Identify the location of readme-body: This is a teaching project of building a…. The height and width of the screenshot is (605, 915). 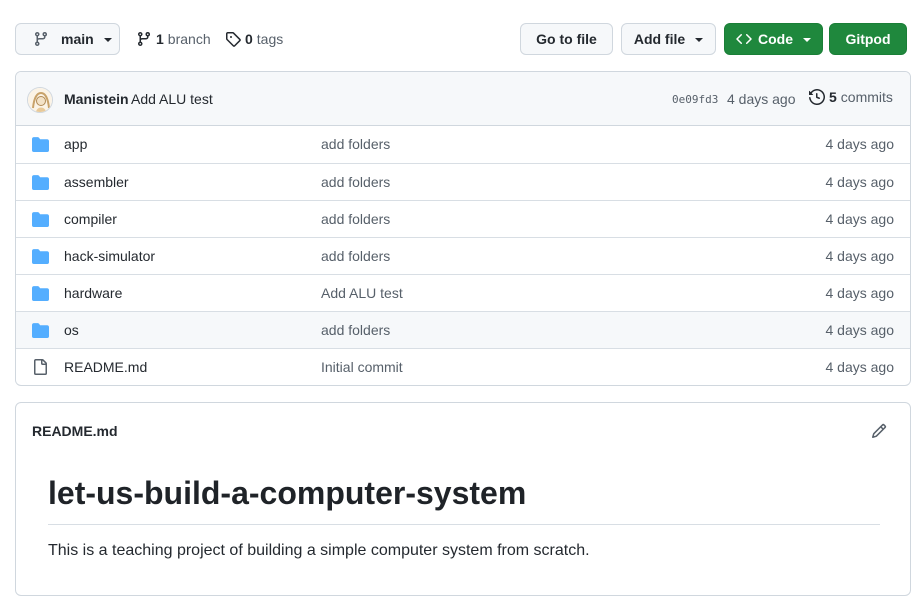
(319, 550).